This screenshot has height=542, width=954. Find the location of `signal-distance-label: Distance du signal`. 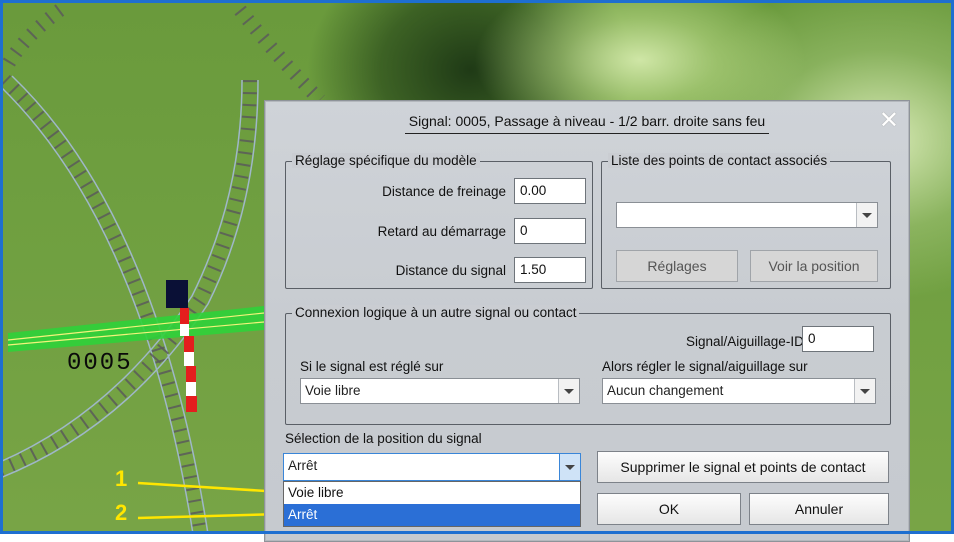

signal-distance-label: Distance du signal is located at coordinates (450, 270).